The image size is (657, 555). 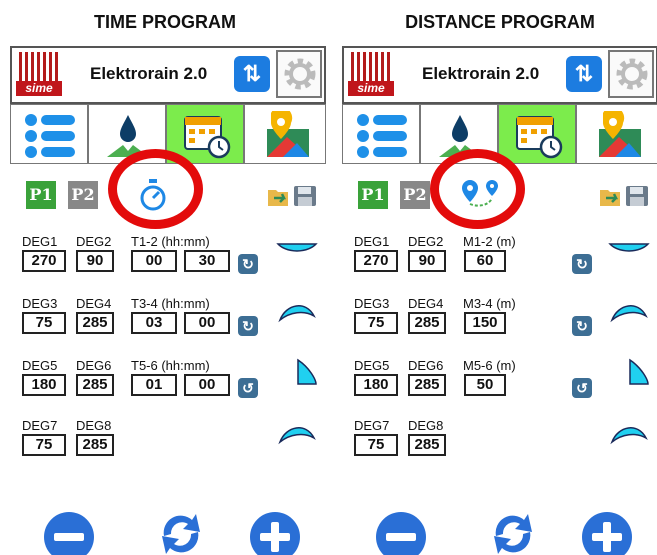 What do you see at coordinates (207, 261) in the screenshot?
I see `value-input: 30` at bounding box center [207, 261].